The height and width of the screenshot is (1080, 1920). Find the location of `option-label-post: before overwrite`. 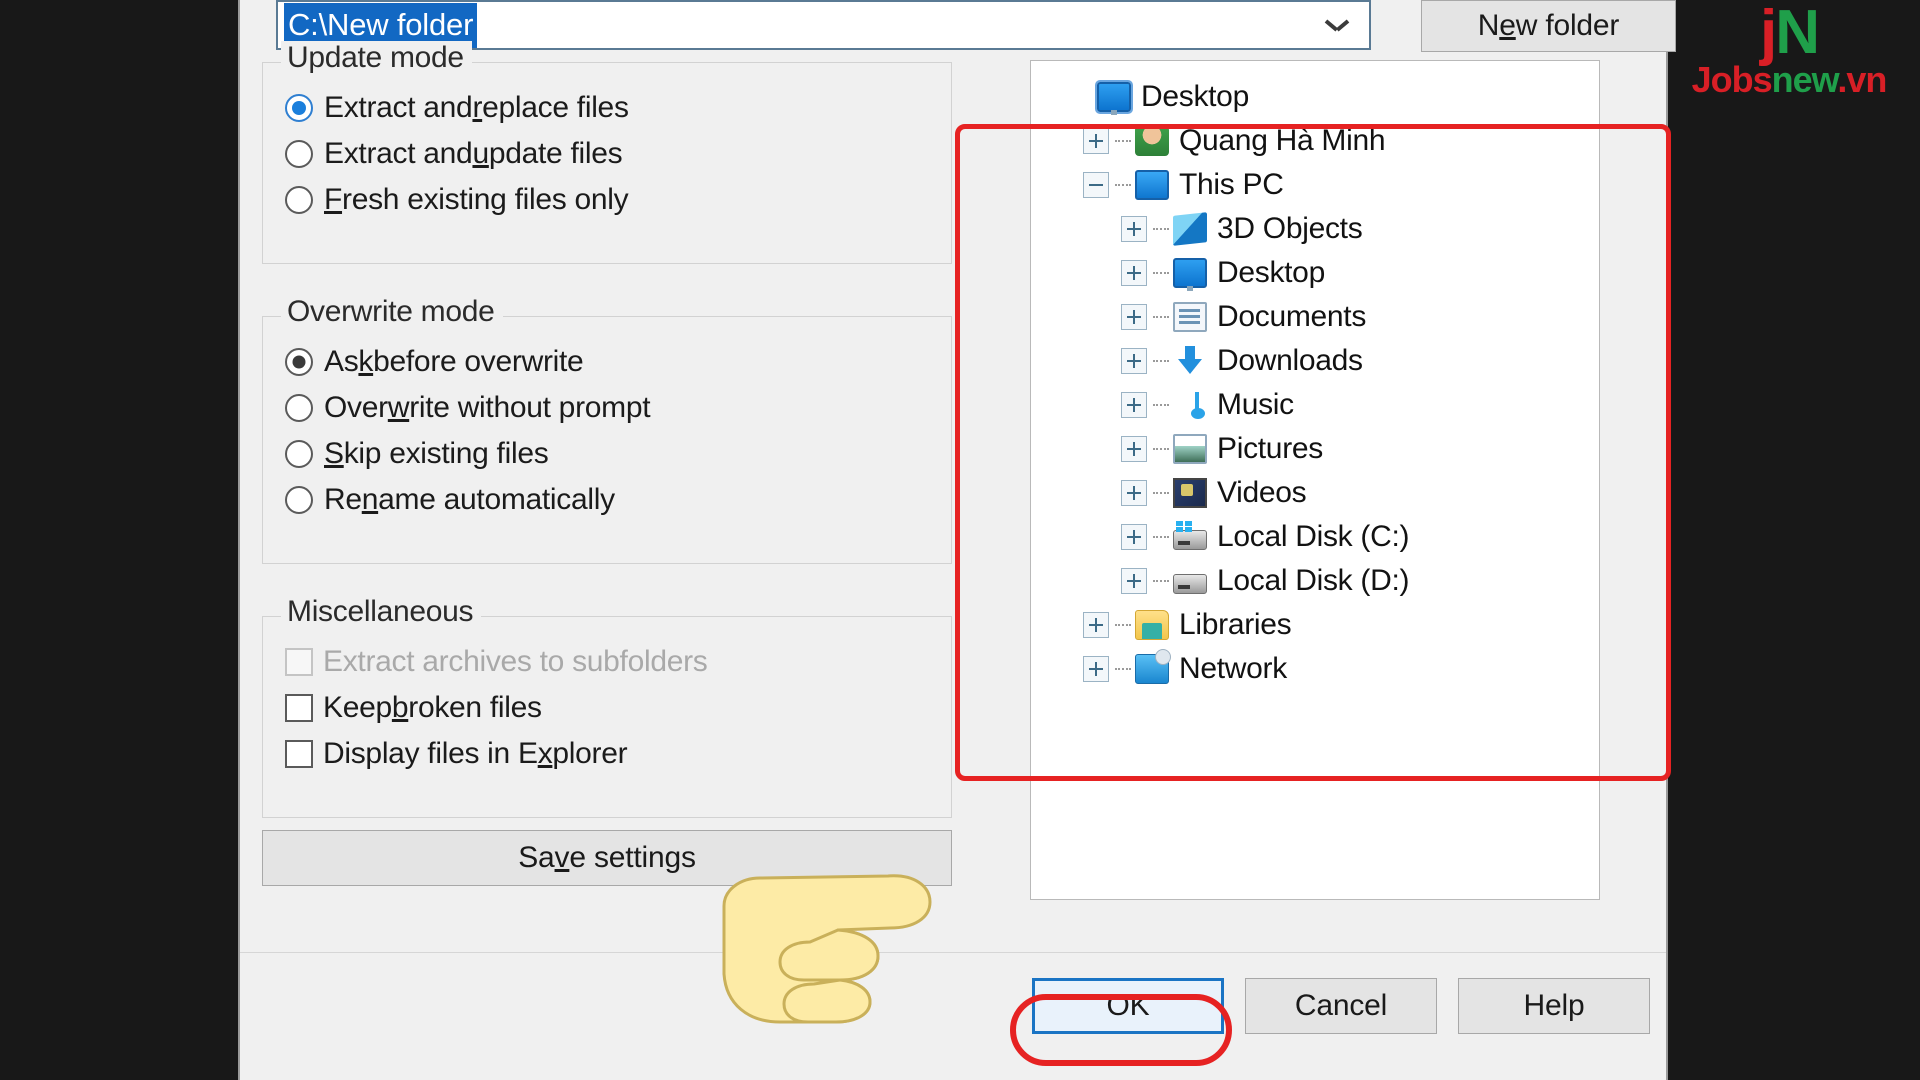

option-label-post: before overwrite is located at coordinates (478, 361).